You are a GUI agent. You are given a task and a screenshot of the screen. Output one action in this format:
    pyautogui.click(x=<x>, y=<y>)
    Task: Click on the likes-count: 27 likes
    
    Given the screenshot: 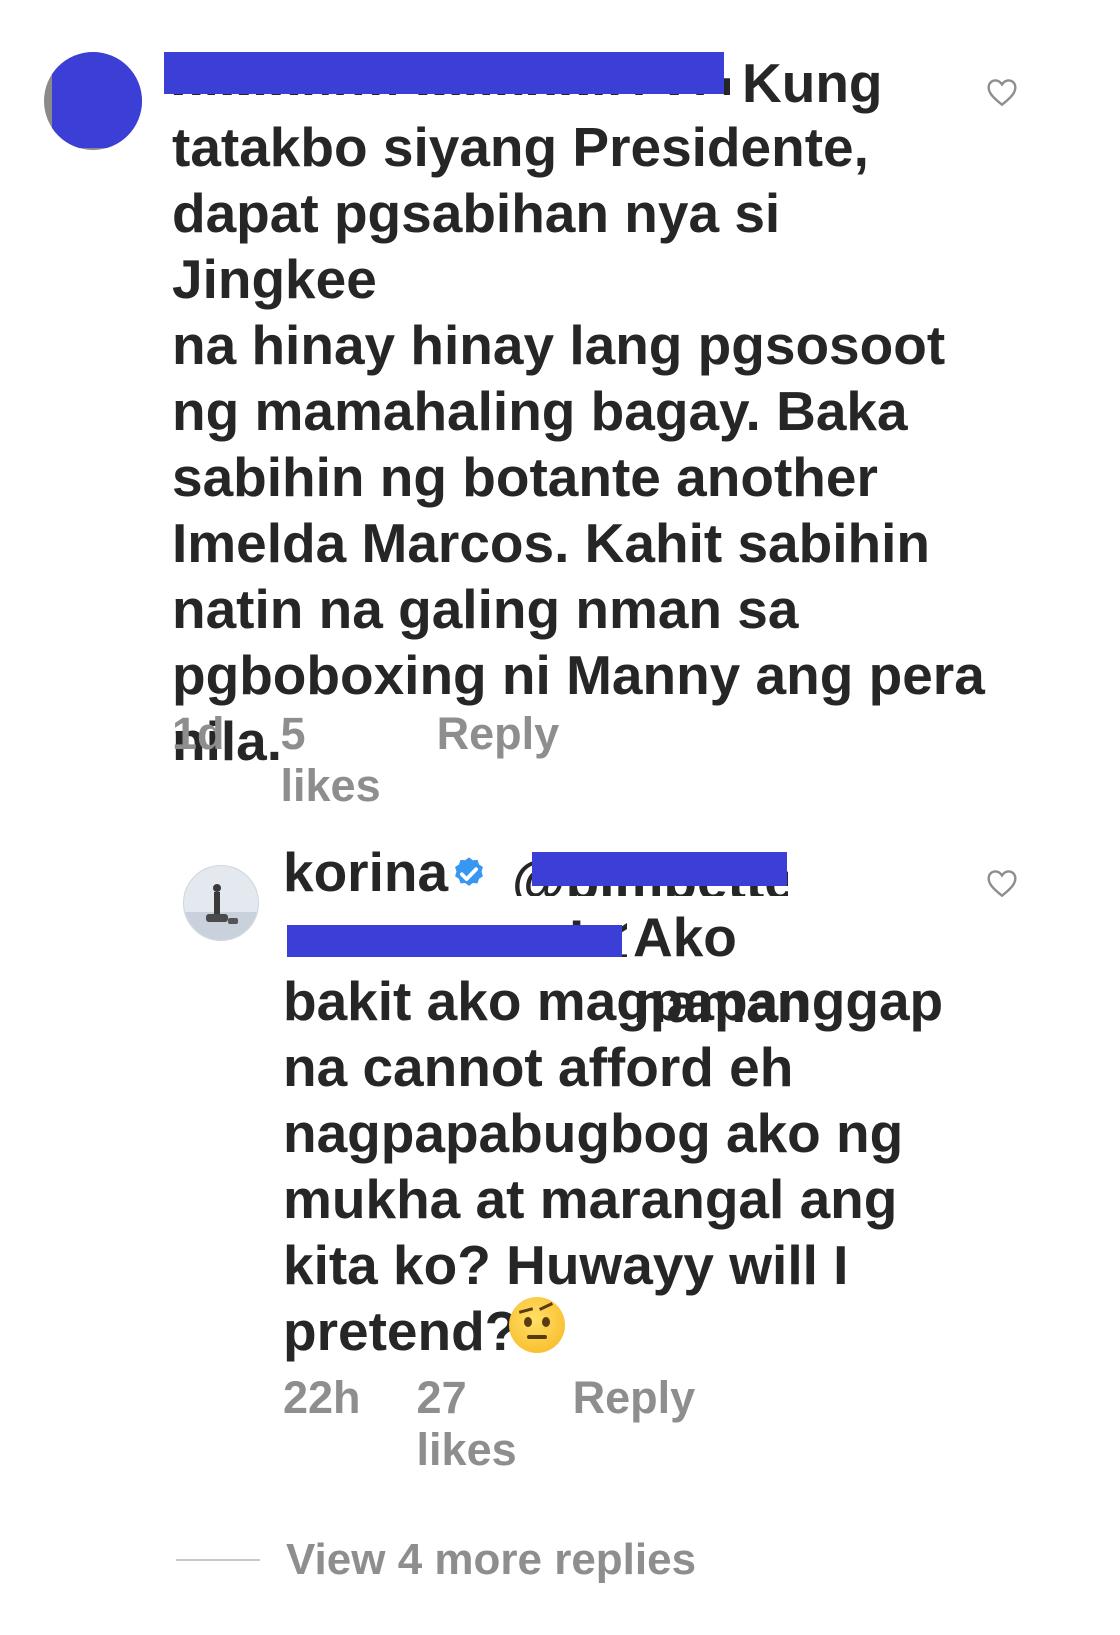 What is the action you would take?
    pyautogui.click(x=467, y=1424)
    